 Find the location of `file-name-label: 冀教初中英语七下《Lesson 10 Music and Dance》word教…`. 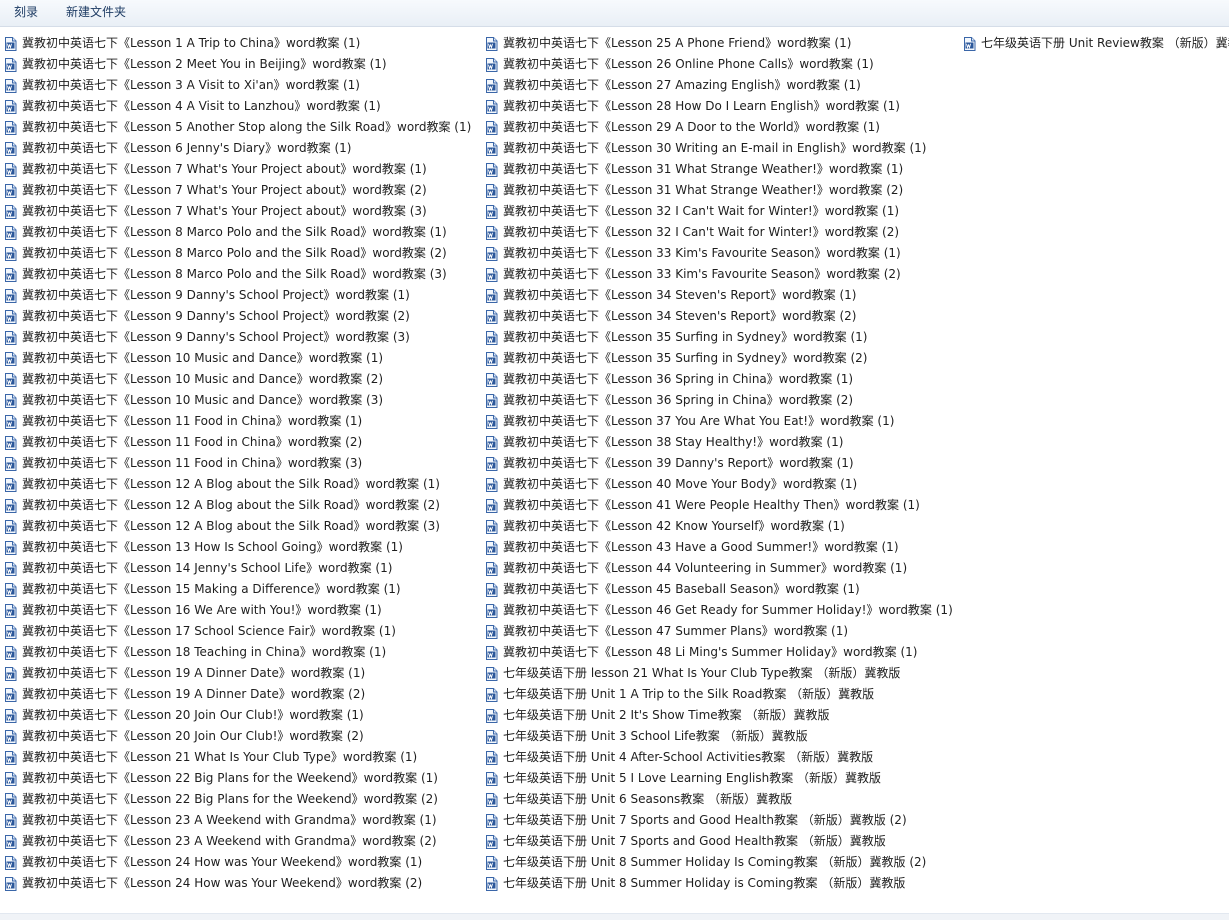

file-name-label: 冀教初中英语七下《Lesson 10 Music and Dance》word教… is located at coordinates (203, 400).